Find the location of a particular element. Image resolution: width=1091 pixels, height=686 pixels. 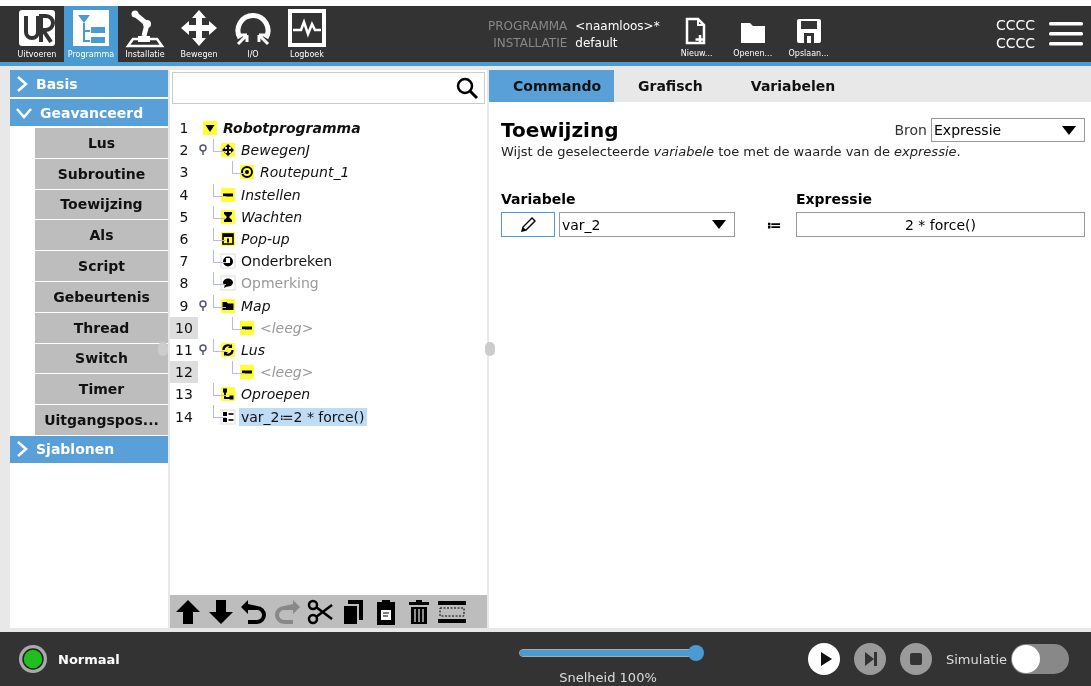

description-text: Wijst de geselecteerde variabele toe met de waarde van de expressie. is located at coordinates (731, 151).